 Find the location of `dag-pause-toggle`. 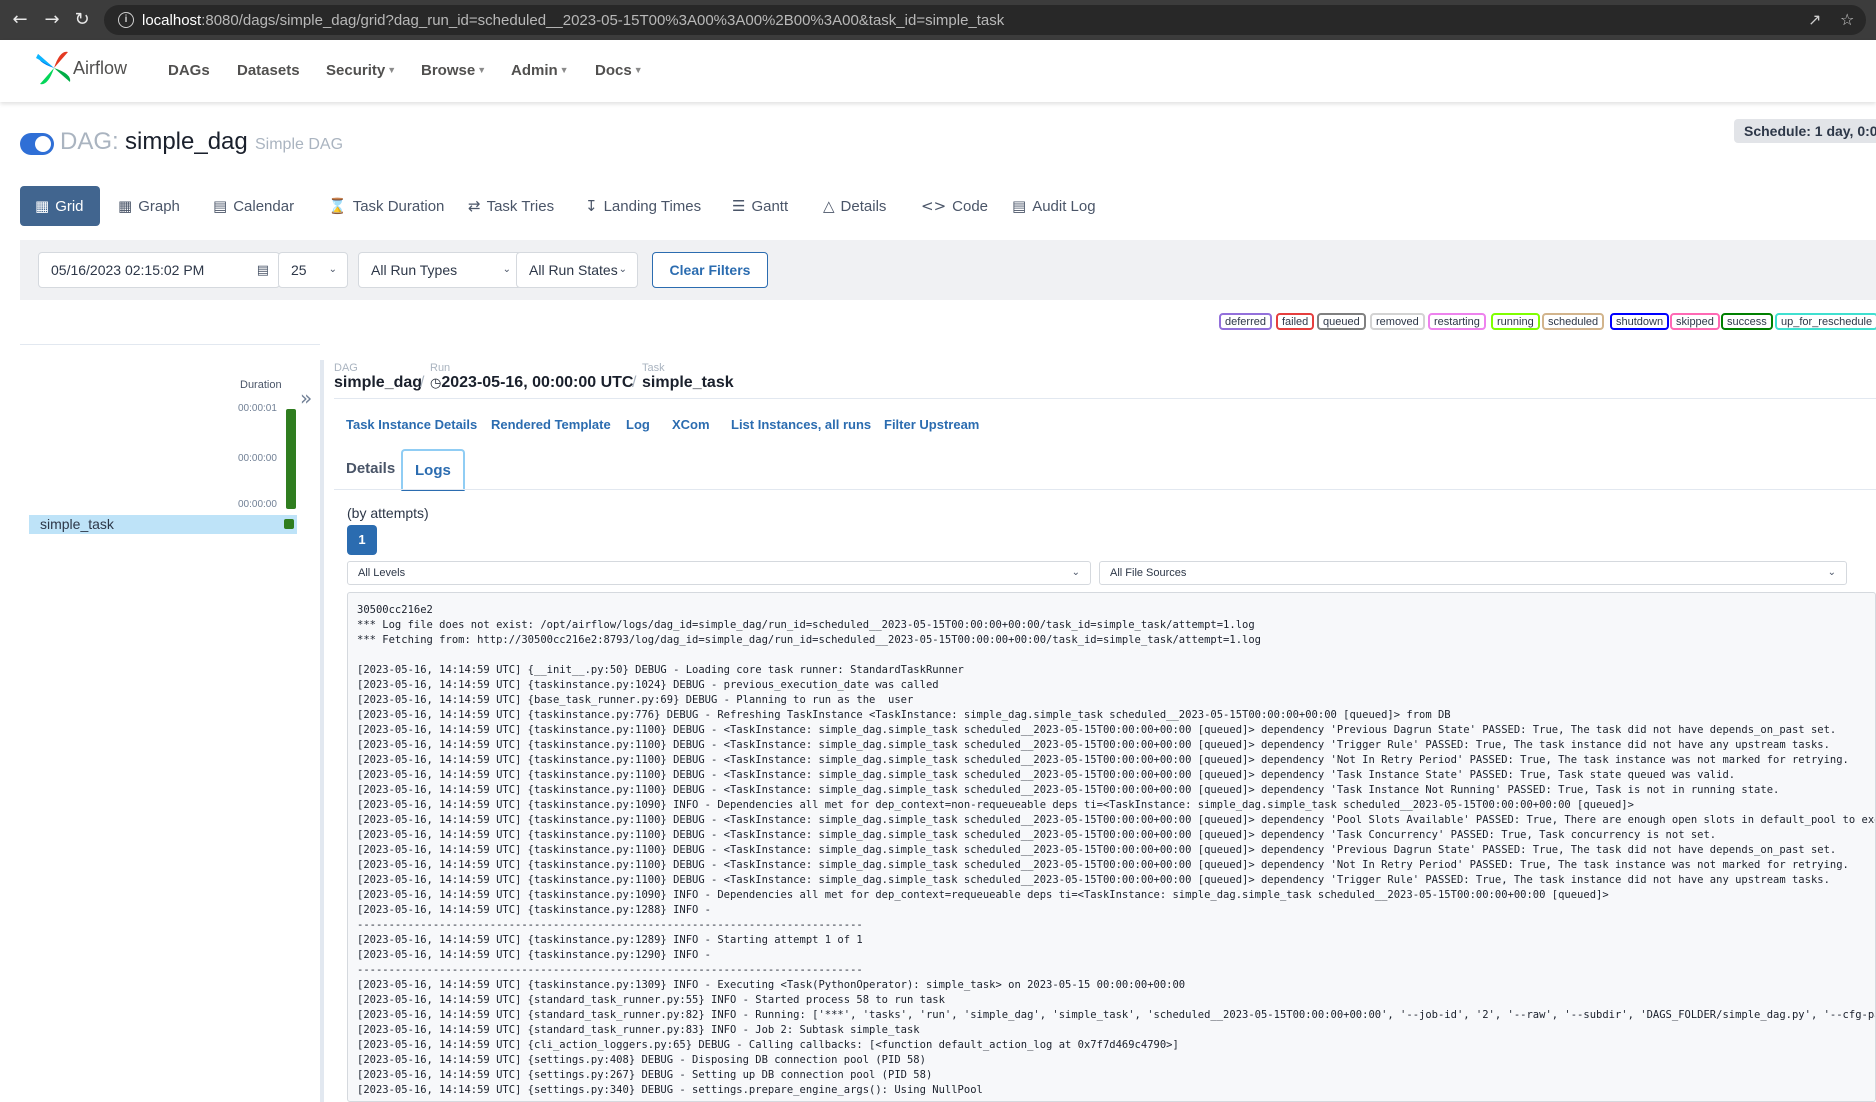

dag-pause-toggle is located at coordinates (37, 144).